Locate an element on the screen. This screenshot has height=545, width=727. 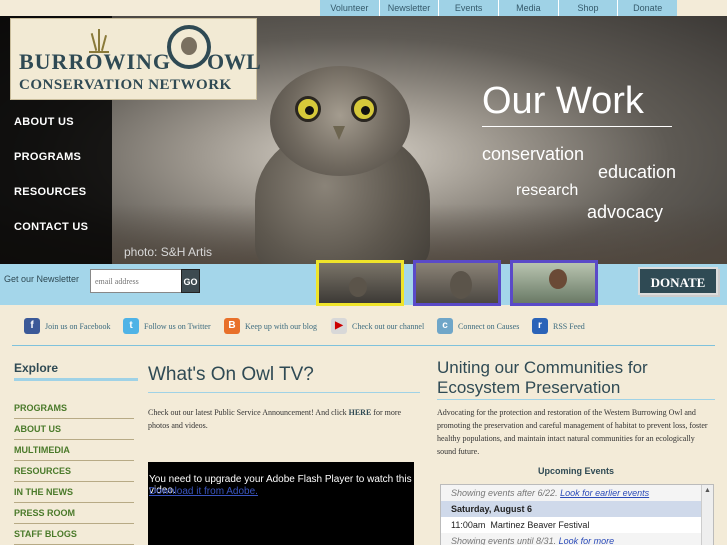
explore-item-press-room: PRESS ROOM is located at coordinates (74, 513).